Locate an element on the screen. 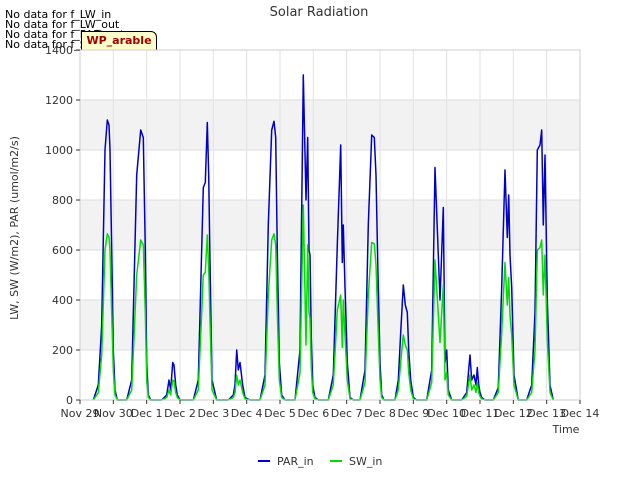  y-tick-label: 1200 is located at coordinates (59, 100).